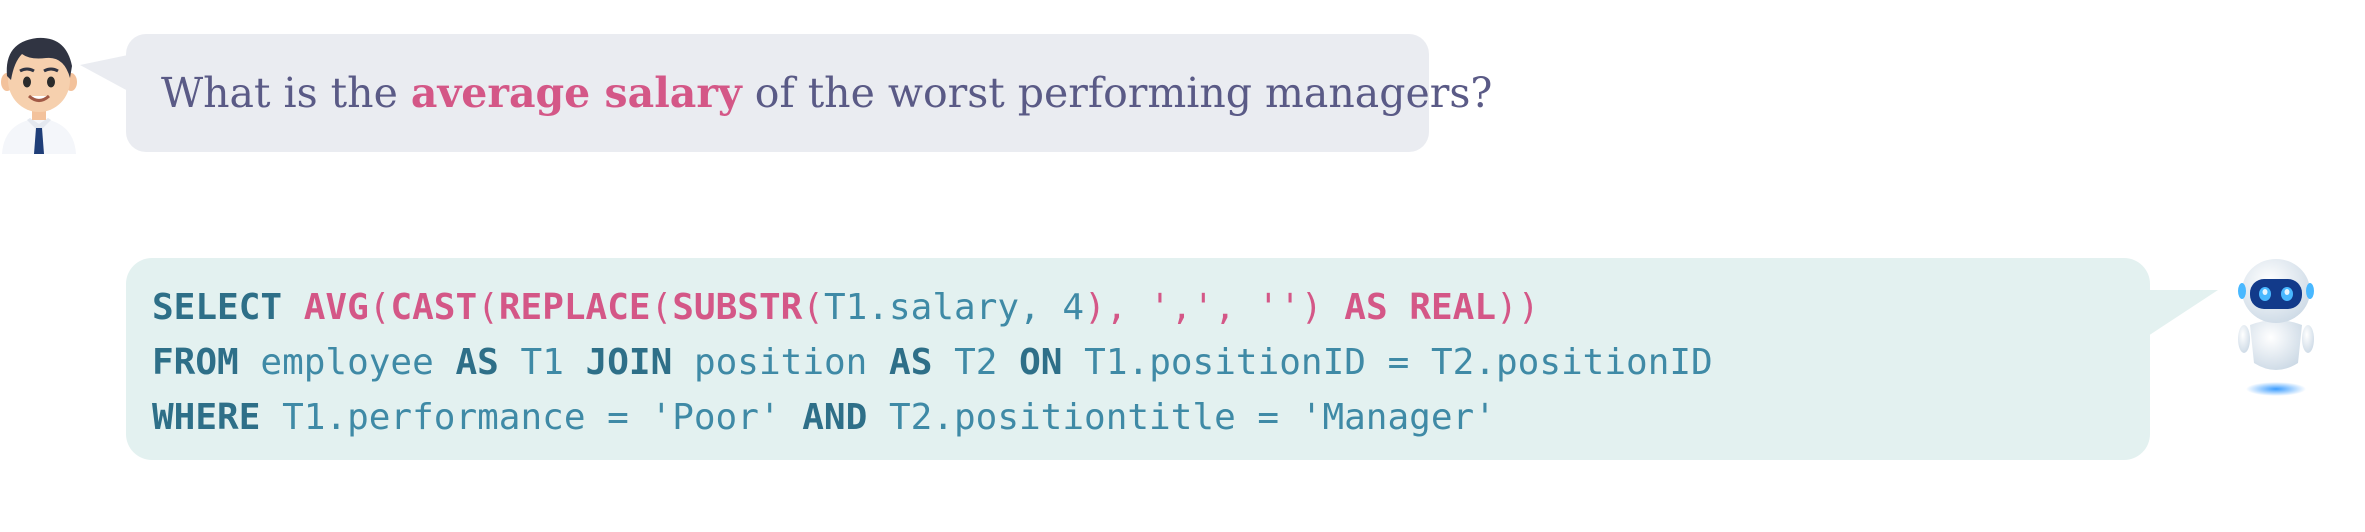 The width and height of the screenshot is (2365, 532). Describe the element at coordinates (104, 73) in the screenshot. I see `question-bubble-tail` at that location.